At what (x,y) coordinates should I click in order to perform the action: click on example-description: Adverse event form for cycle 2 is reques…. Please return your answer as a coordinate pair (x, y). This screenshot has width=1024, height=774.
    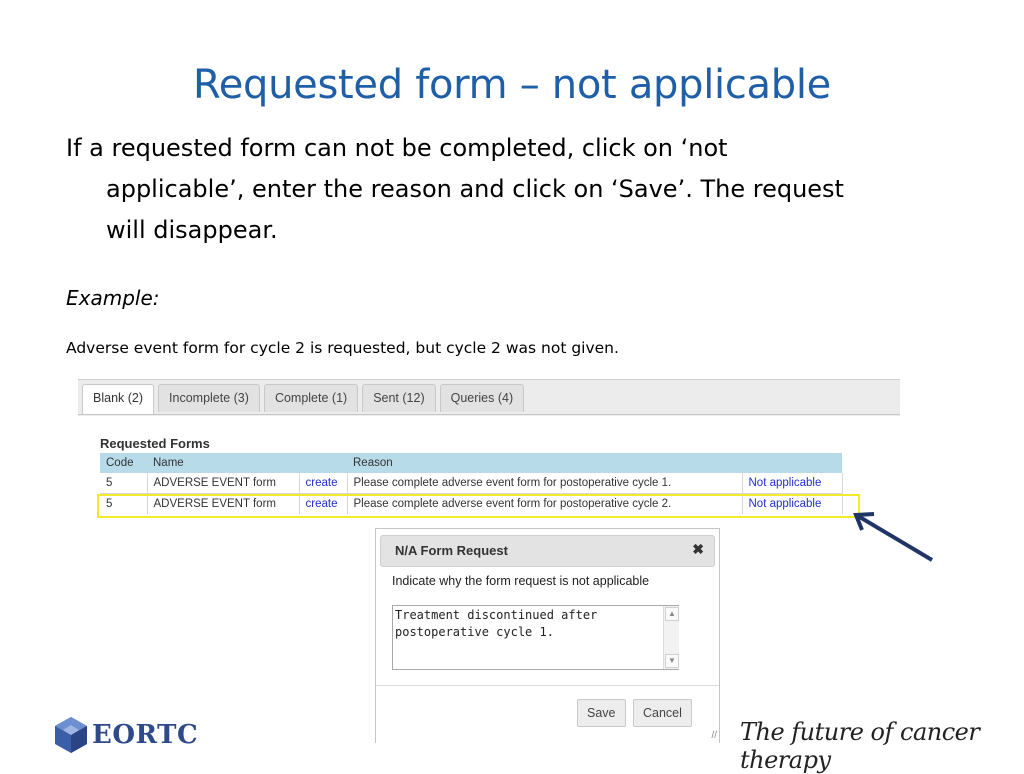
    Looking at the image, I should click on (342, 348).